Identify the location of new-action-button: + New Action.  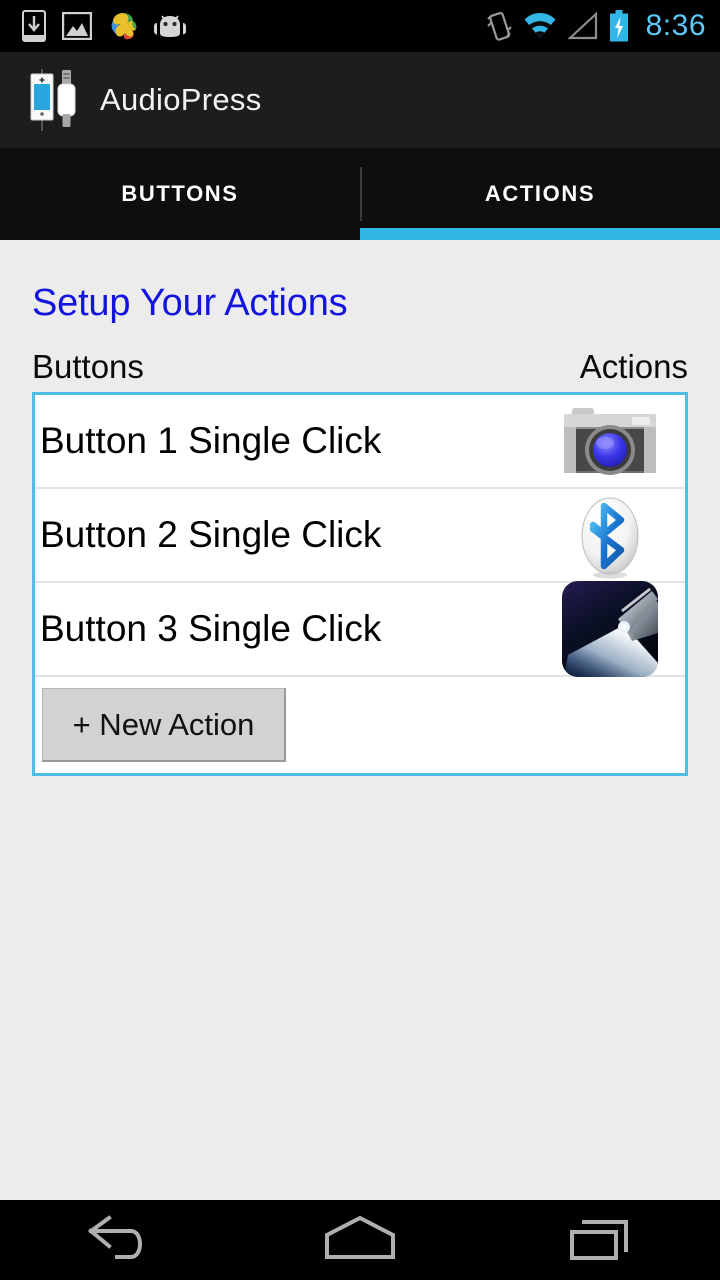
(164, 725).